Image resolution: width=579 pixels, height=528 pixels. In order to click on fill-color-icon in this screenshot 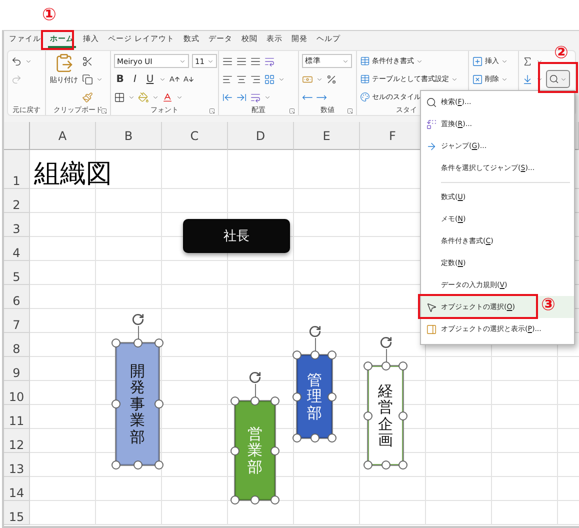, I will do `click(143, 97)`.